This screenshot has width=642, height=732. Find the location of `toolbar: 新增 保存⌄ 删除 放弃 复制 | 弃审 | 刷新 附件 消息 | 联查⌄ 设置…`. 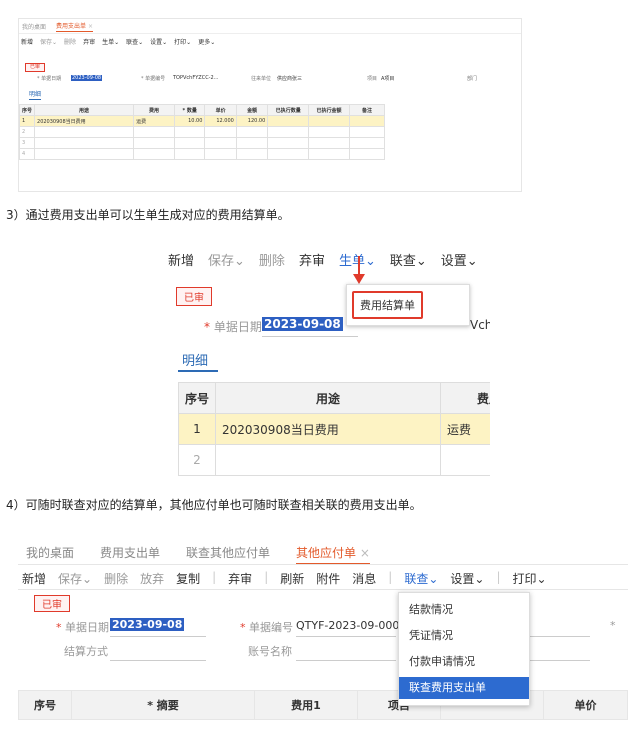

toolbar: 新增 保存⌄ 删除 放弃 复制 | 弃审 | 刷新 附件 消息 | 联查⌄ 设置… is located at coordinates (284, 578).